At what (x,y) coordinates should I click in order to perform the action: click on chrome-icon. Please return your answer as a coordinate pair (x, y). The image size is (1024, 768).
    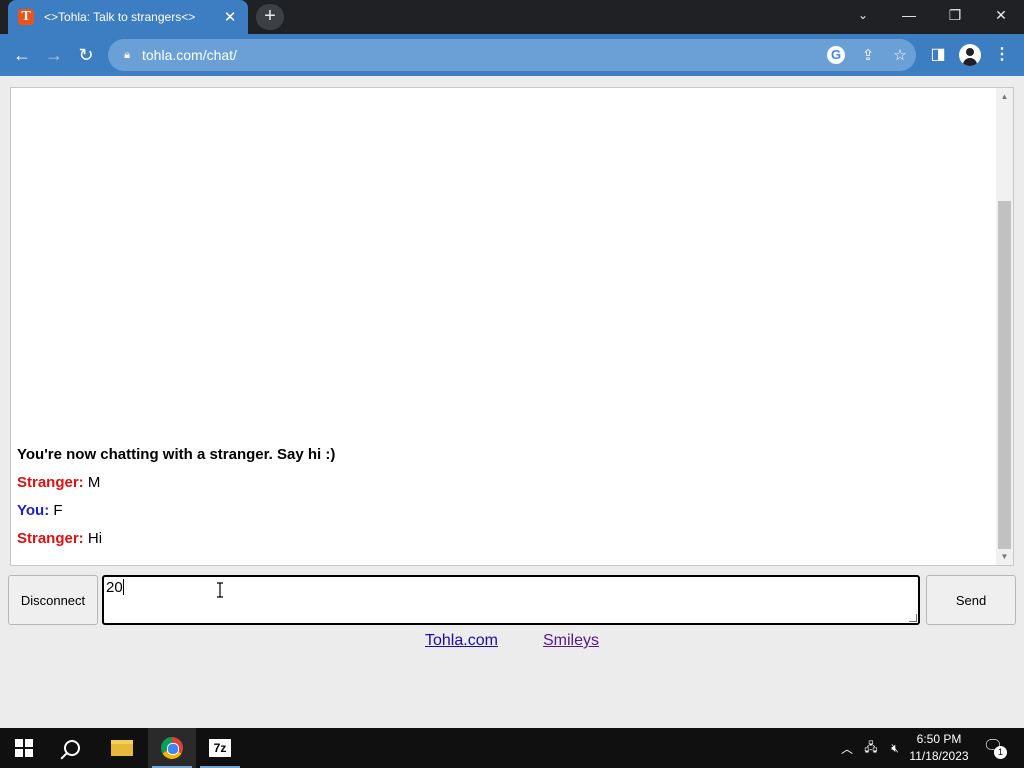
    Looking at the image, I should click on (172, 748).